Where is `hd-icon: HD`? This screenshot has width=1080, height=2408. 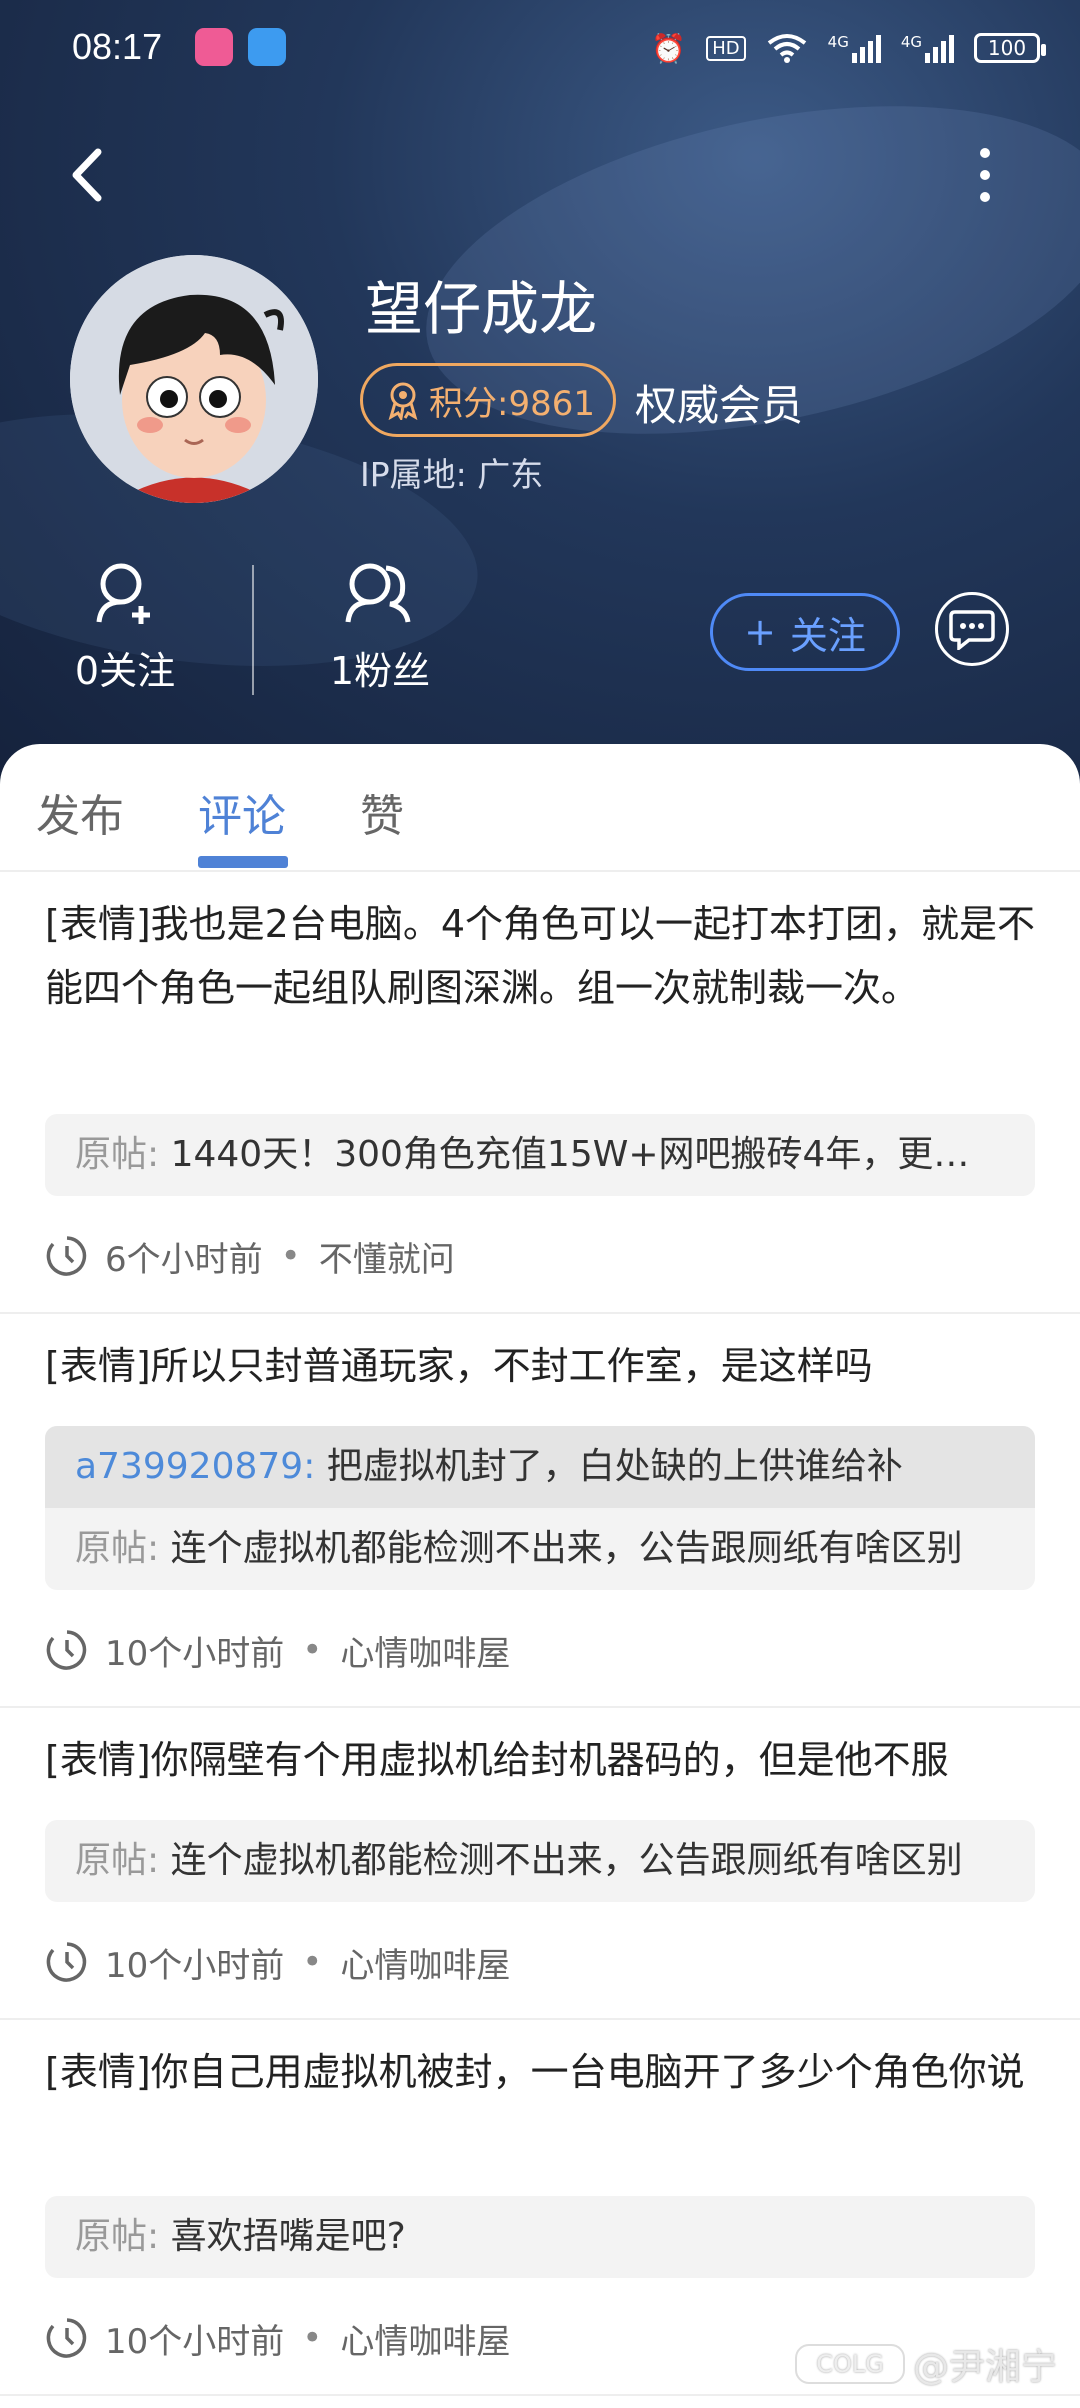 hd-icon: HD is located at coordinates (726, 48).